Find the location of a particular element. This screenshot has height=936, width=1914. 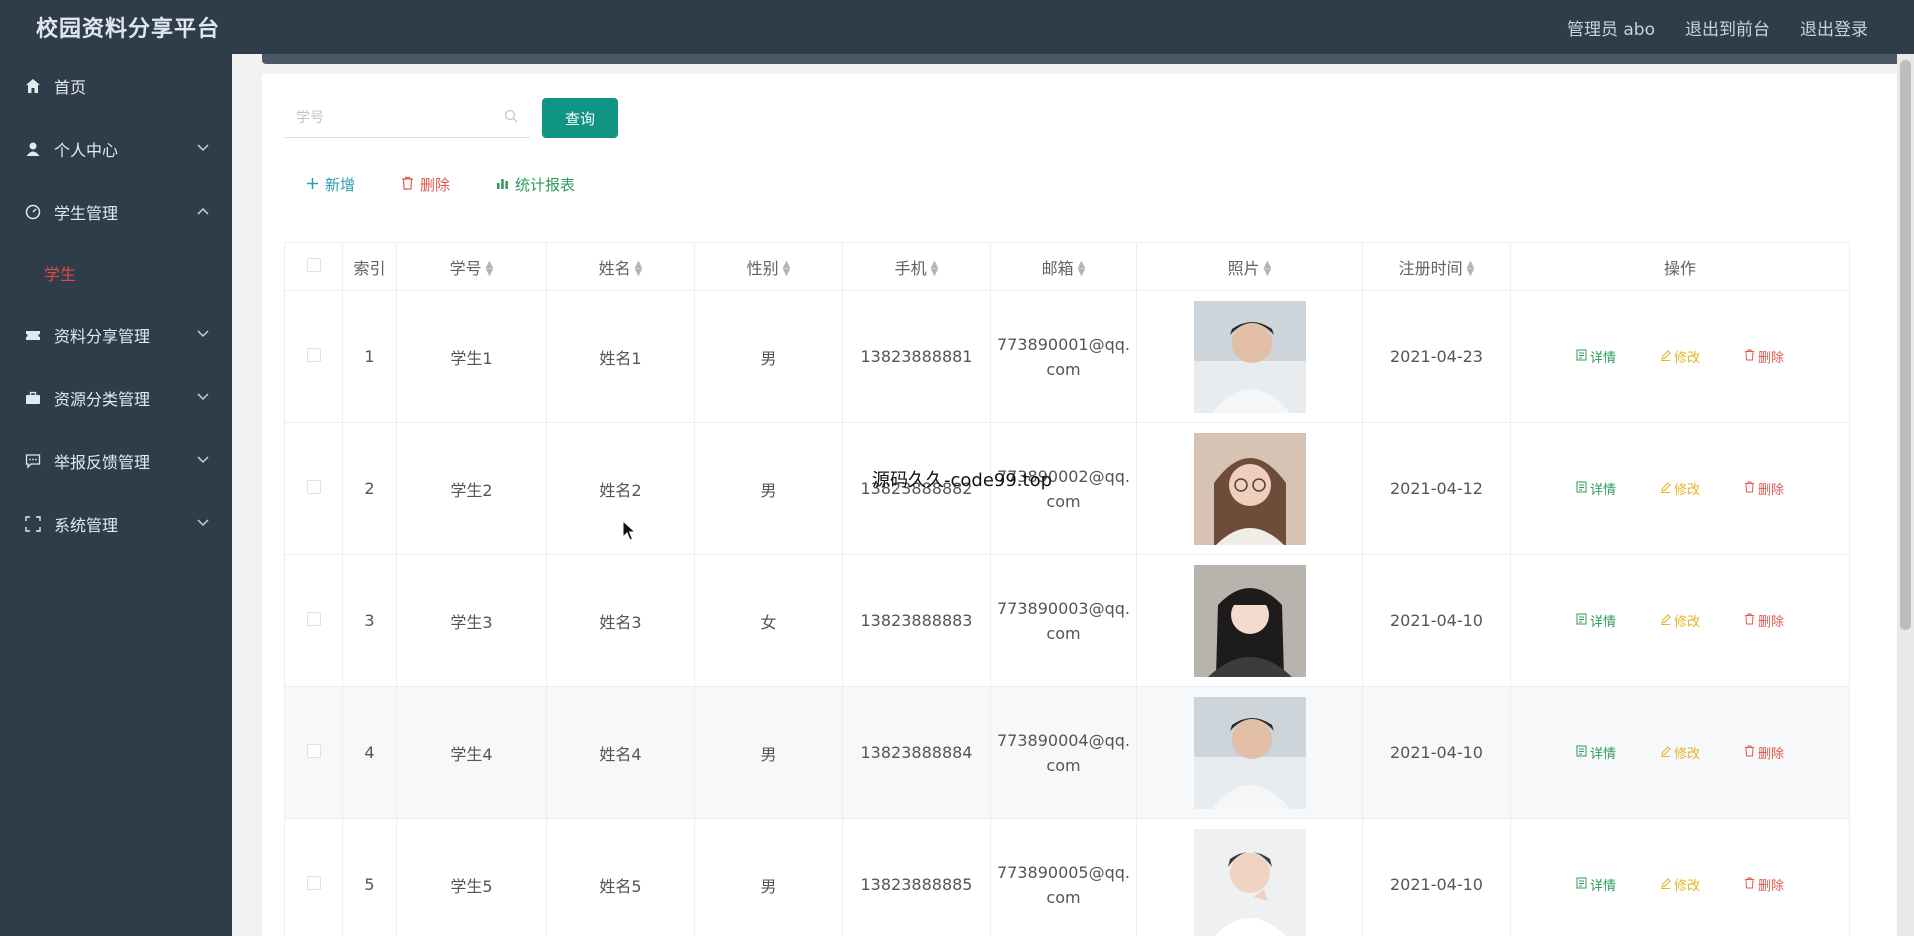

top-header: 校园资料分享平台 管理员 abo 退出到前台 退出登录 is located at coordinates (957, 27).